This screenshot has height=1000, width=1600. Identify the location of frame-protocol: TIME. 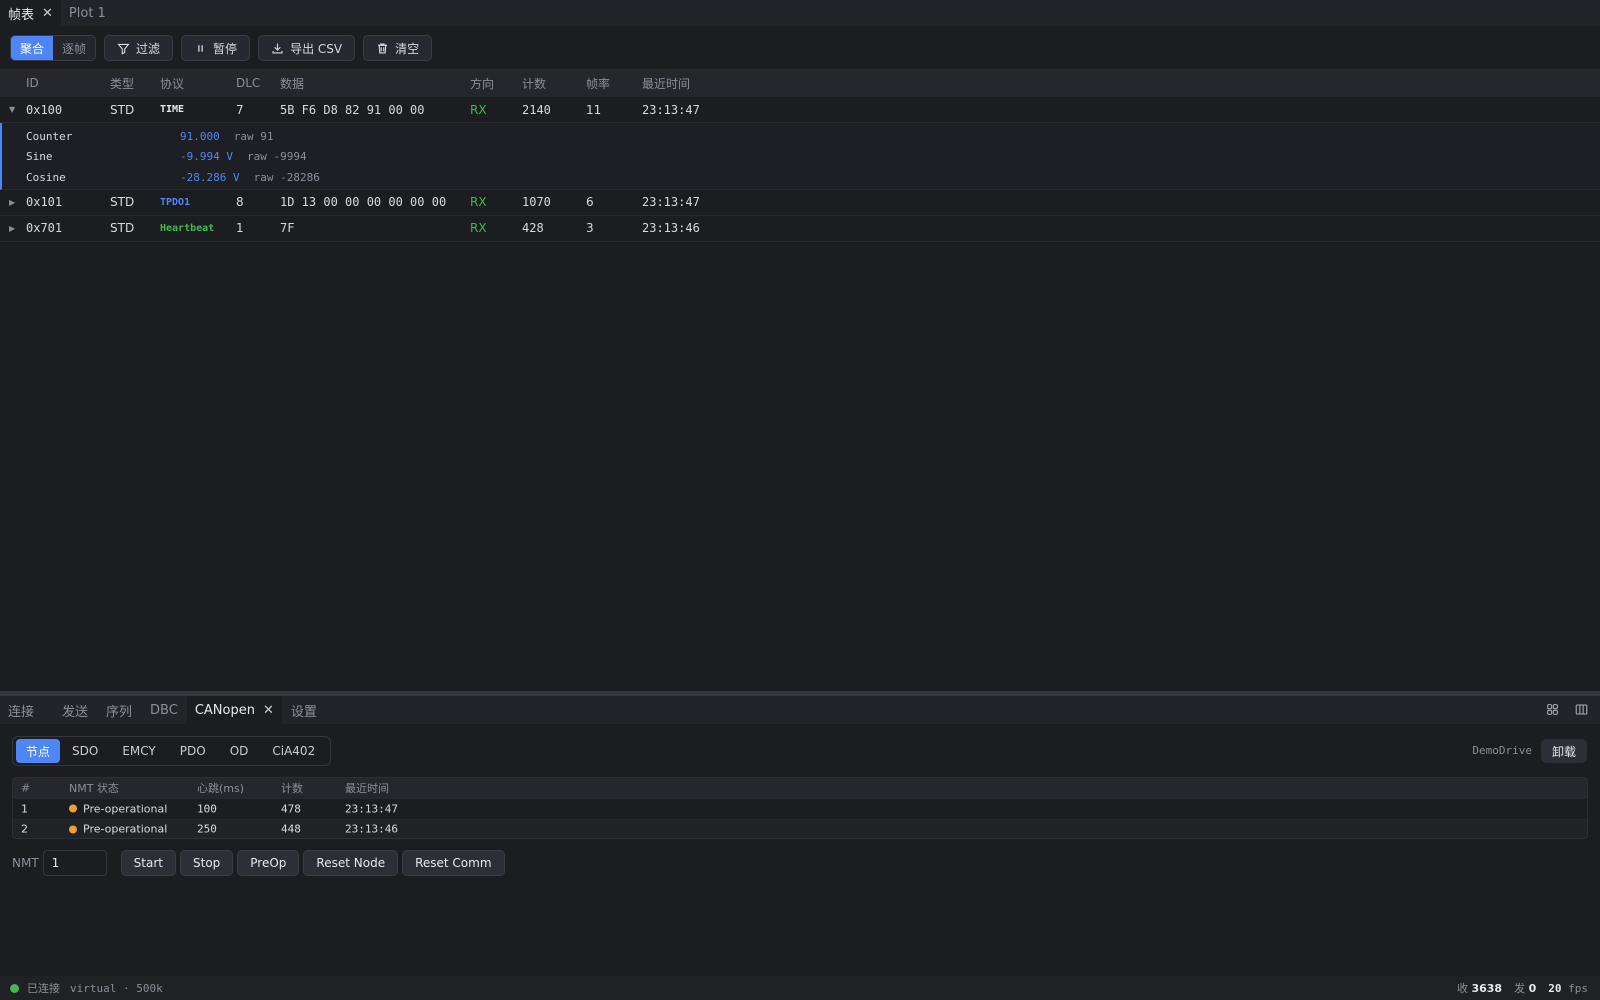
(172, 109).